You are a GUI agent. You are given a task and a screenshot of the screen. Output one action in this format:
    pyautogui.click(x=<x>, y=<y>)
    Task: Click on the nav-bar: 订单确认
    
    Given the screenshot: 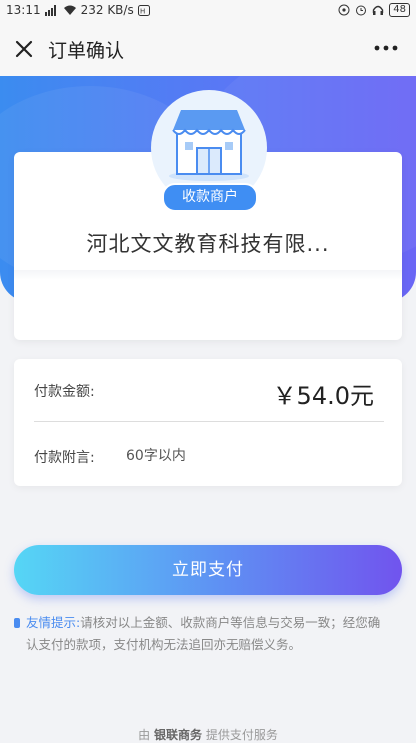 What is the action you would take?
    pyautogui.click(x=208, y=49)
    